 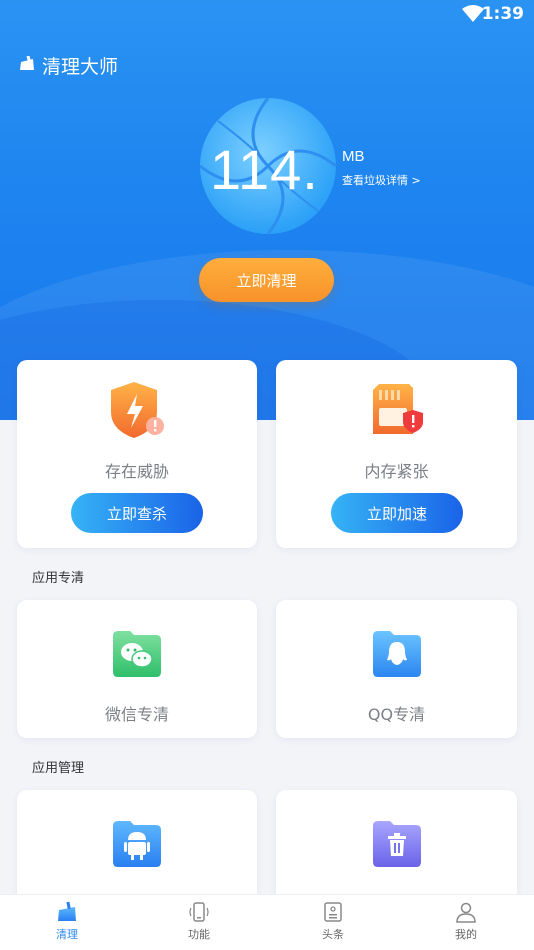 I want to click on threat-card: 存在威胁 立即查杀, so click(x=137, y=454).